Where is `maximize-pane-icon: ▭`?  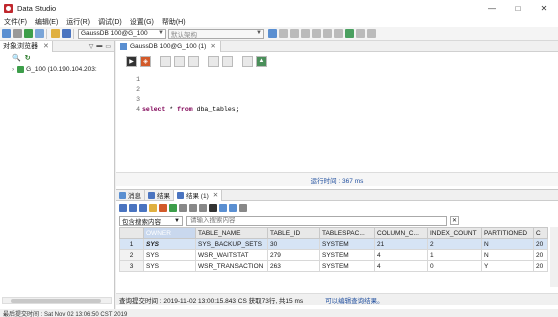
maximize-pane-icon: ▭ is located at coordinates (108, 46).